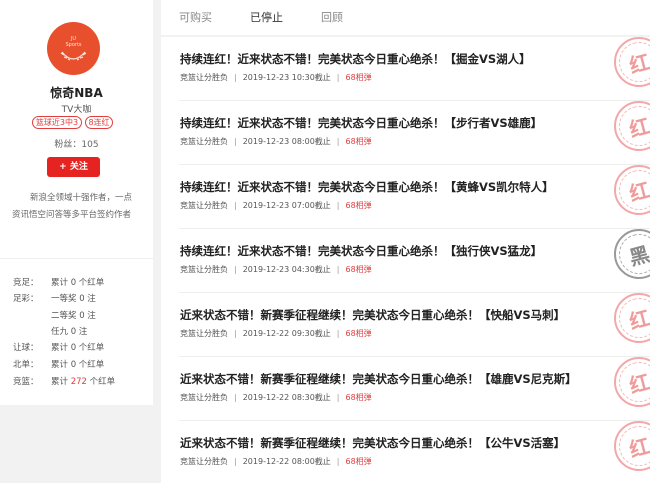 The height and width of the screenshot is (483, 650). I want to click on stat-value: 任九 0 注, so click(69, 332).